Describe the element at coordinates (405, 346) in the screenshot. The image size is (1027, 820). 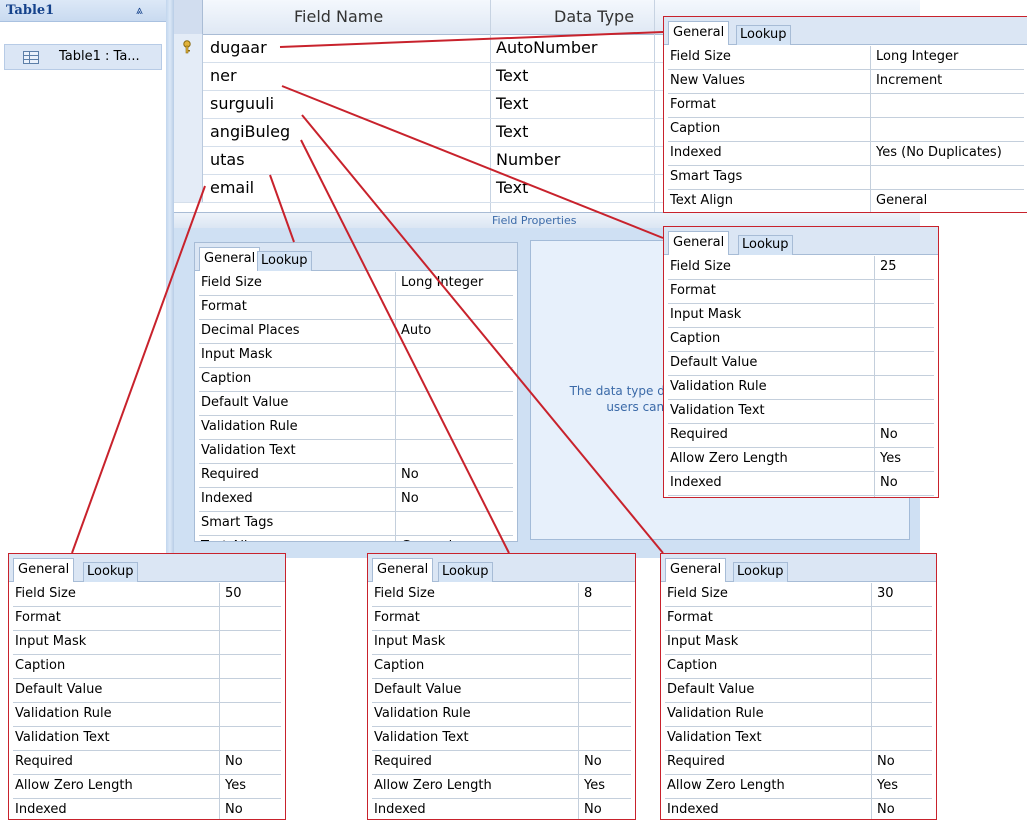
I see `callout-line-angibuleg` at that location.